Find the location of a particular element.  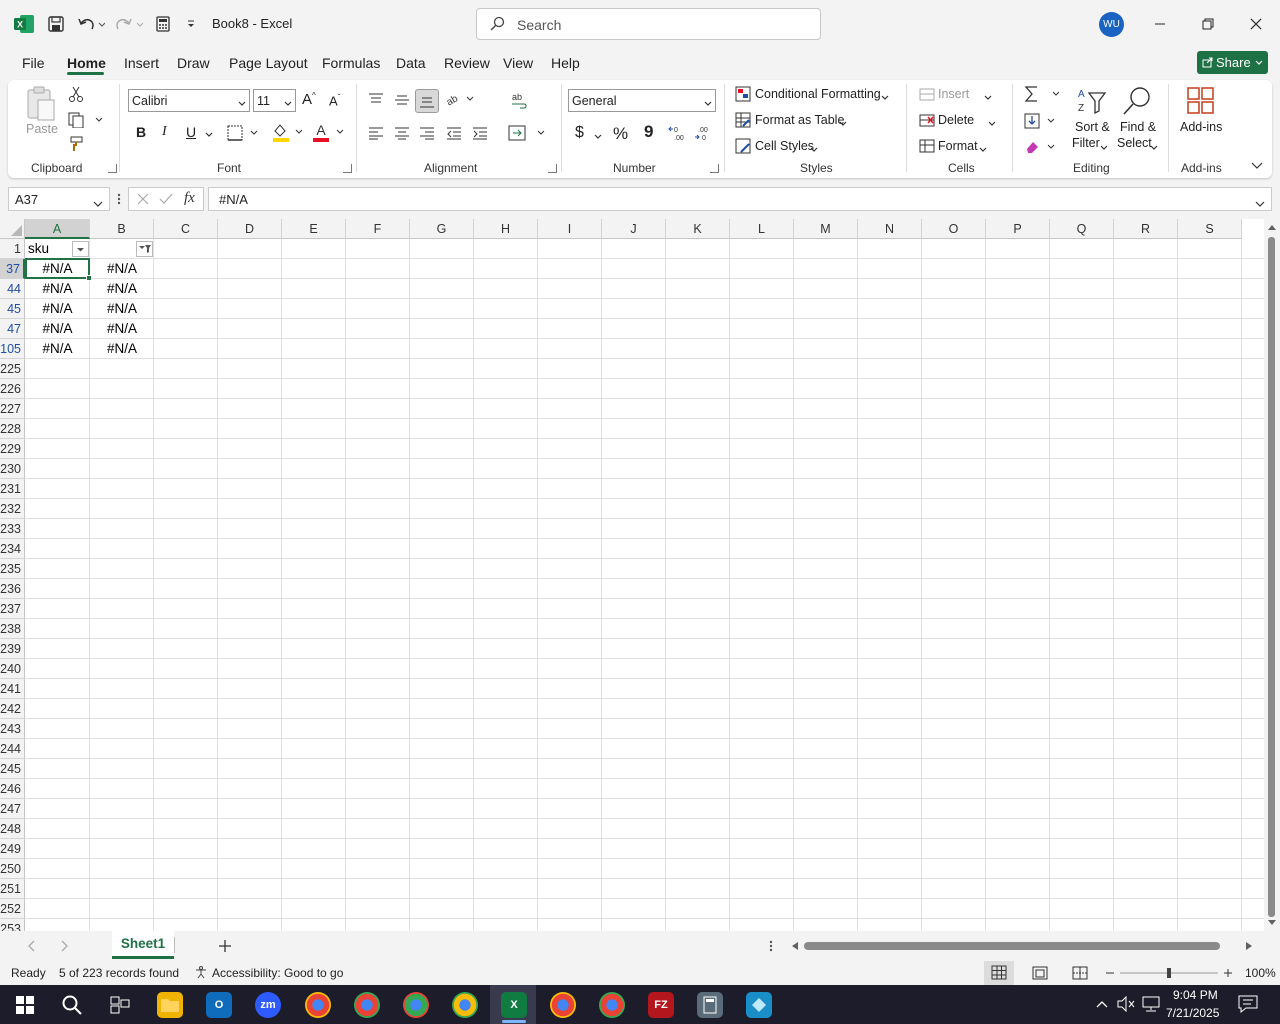

restore-icon is located at coordinates (1208, 24).